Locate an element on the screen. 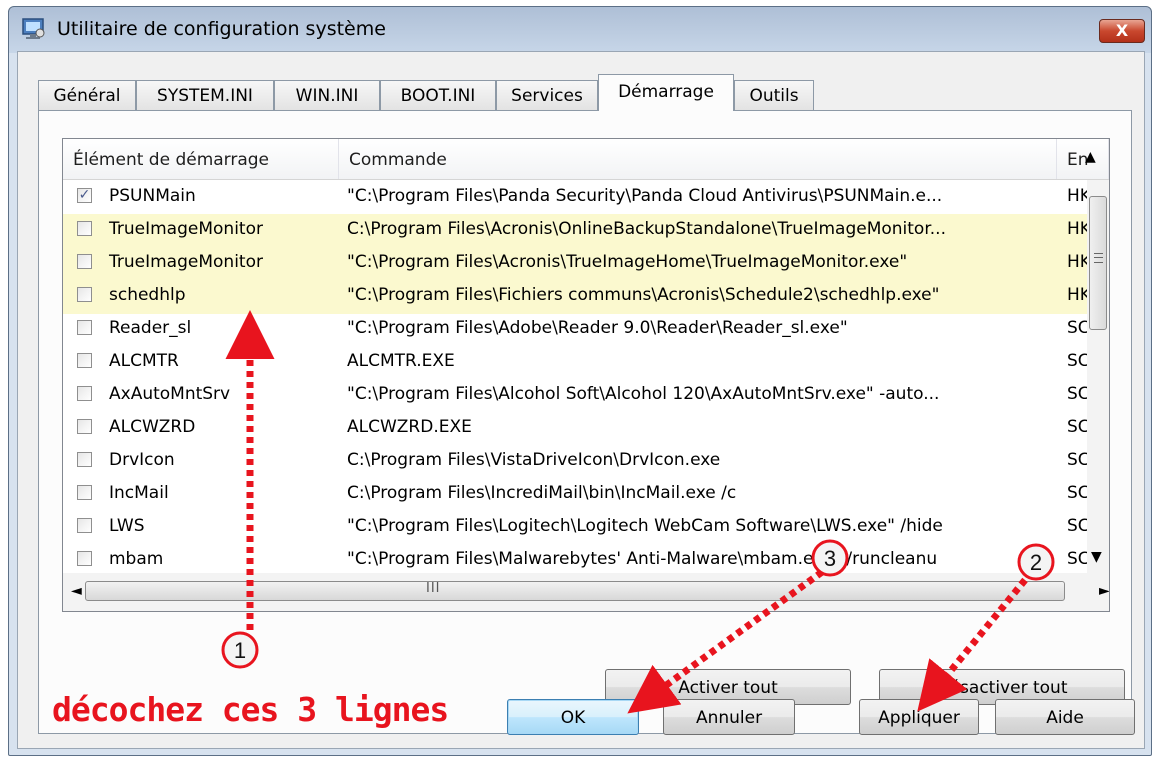 The height and width of the screenshot is (758, 1154). close-icon: X is located at coordinates (1122, 30).